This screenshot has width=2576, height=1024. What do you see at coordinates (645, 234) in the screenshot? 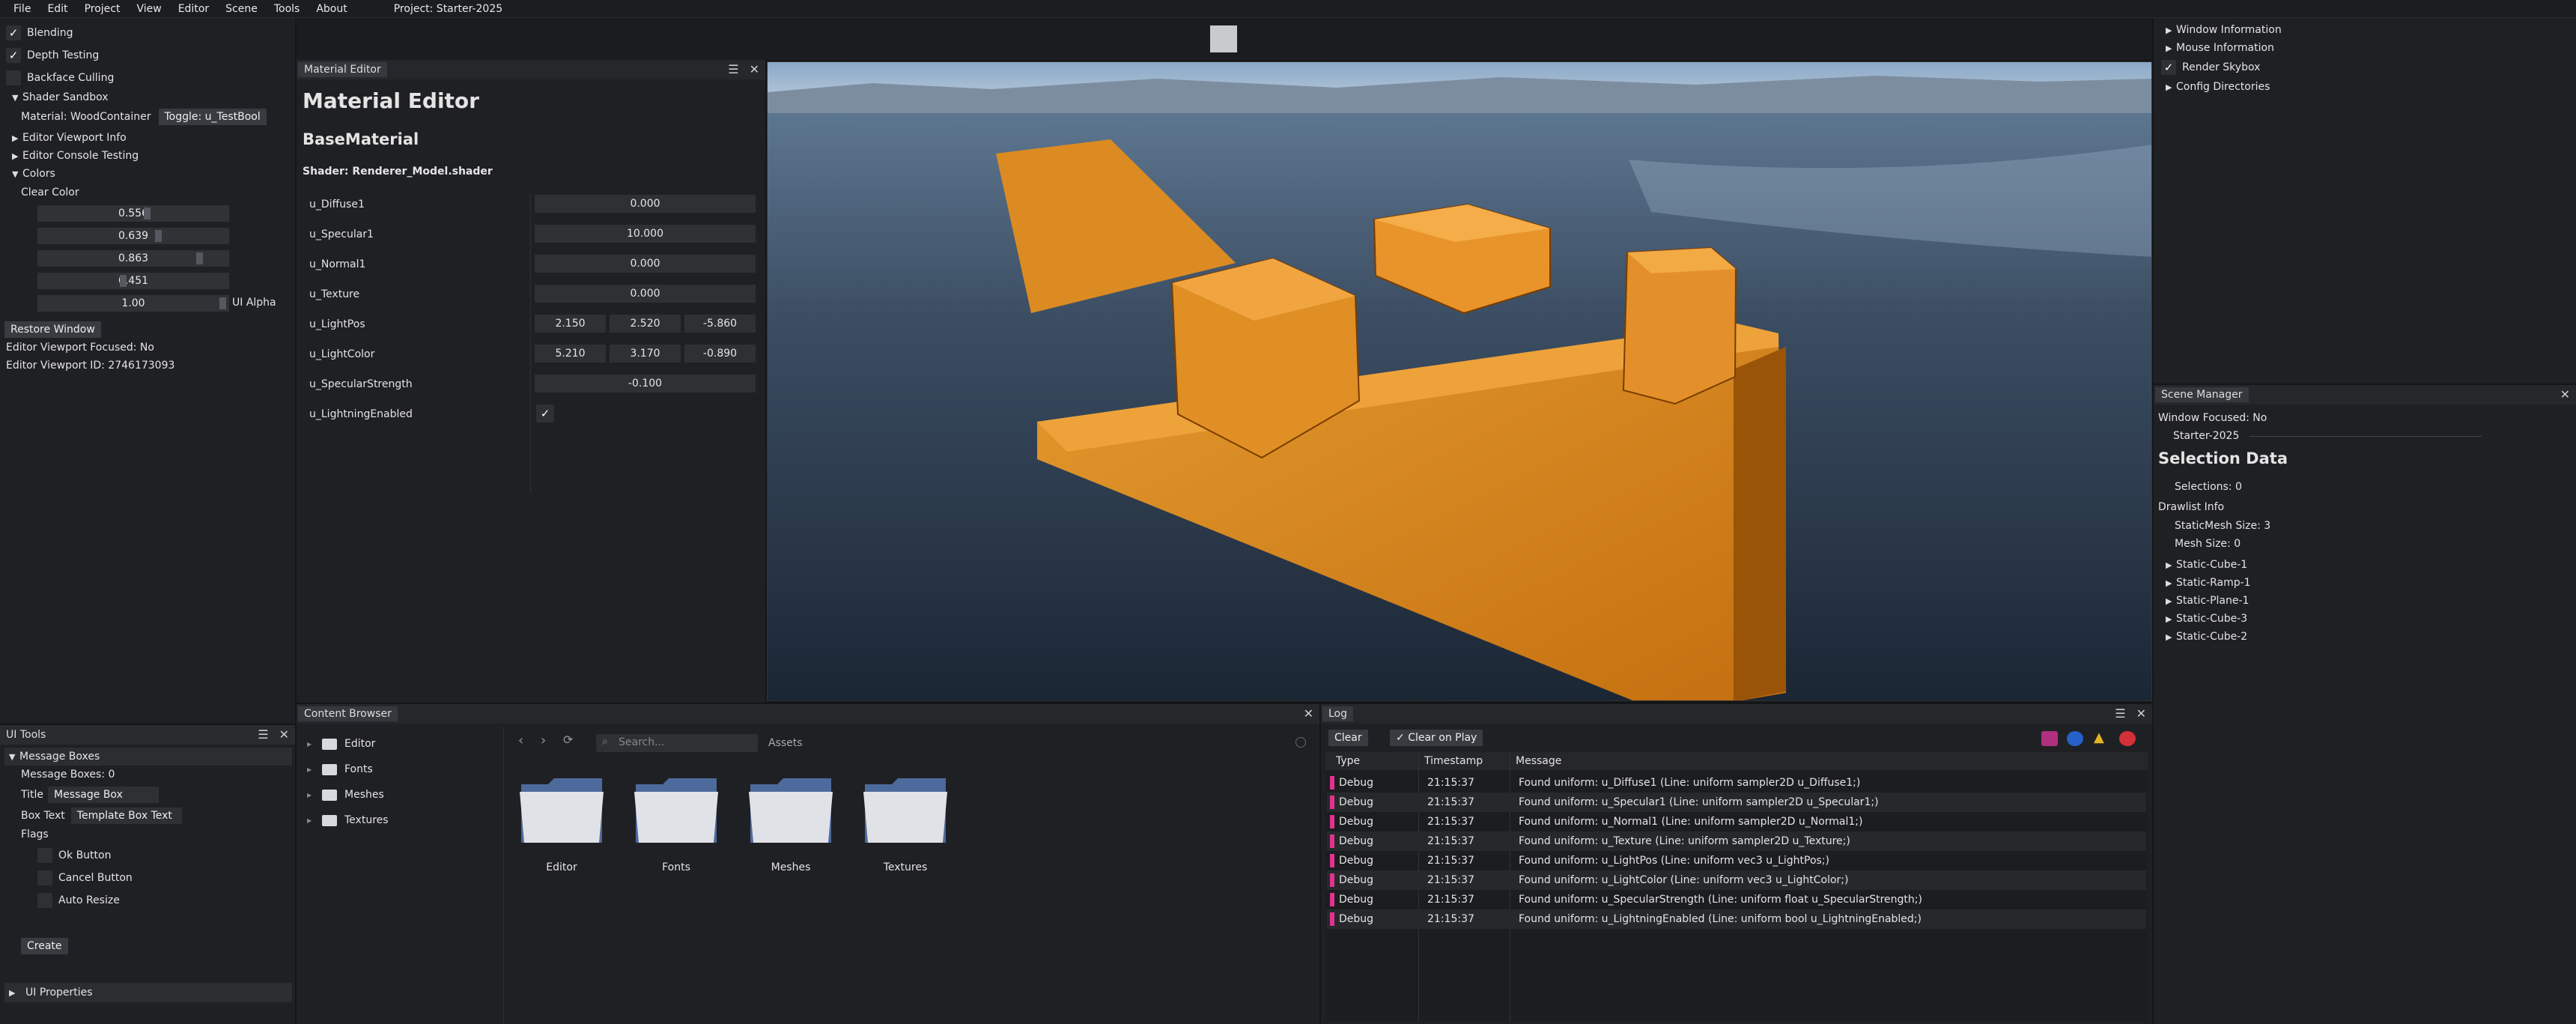
I see `specular-field: 10.000` at bounding box center [645, 234].